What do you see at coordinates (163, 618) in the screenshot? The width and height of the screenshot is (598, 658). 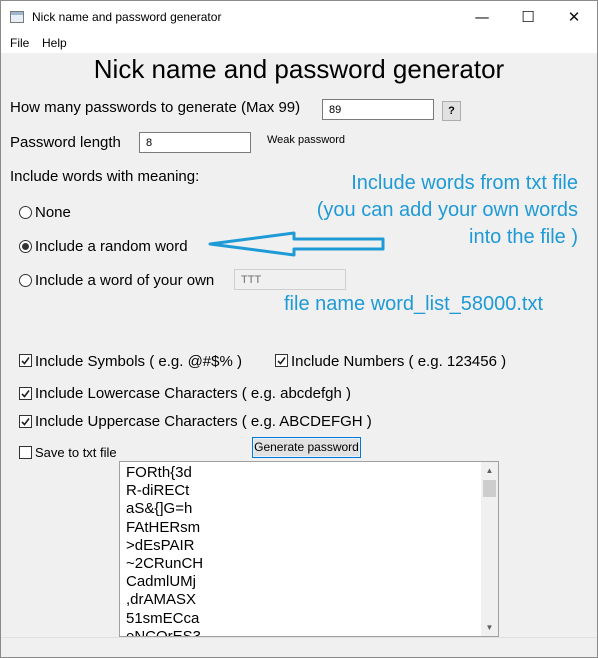 I see `output-line: 51smECca` at bounding box center [163, 618].